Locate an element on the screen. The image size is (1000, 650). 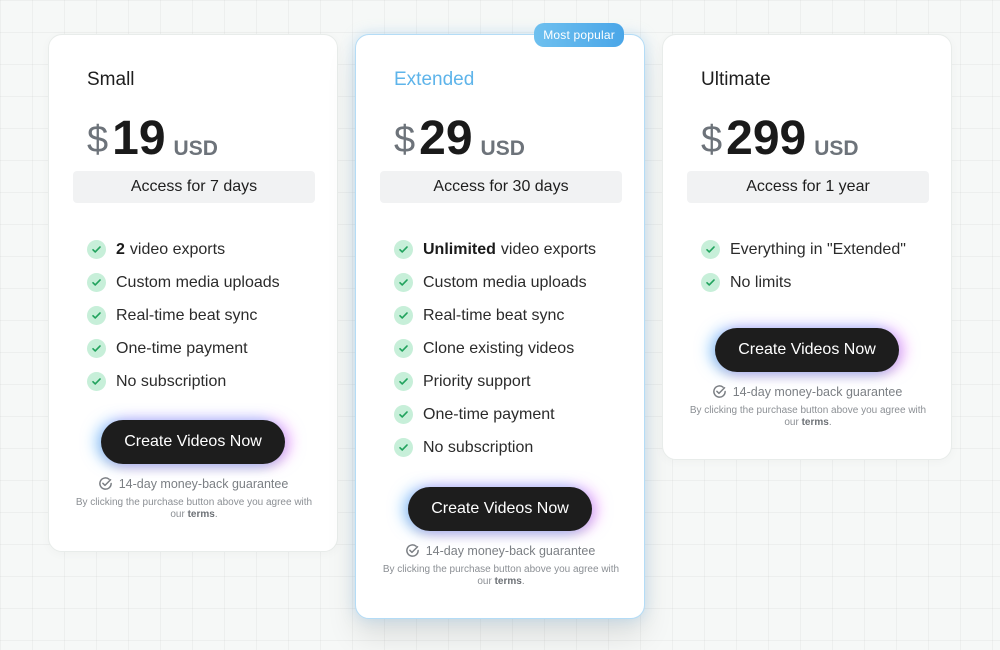
access-duration: Access for 1 year is located at coordinates (808, 187).